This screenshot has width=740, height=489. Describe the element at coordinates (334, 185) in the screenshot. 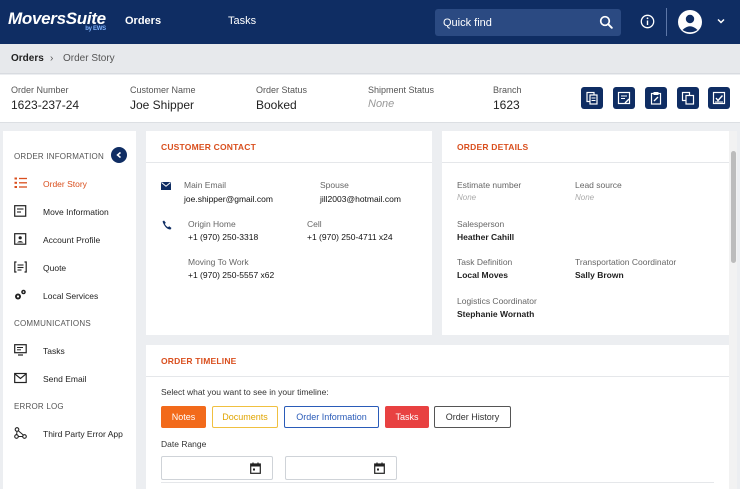

I see `spouse-label: Spouse` at that location.